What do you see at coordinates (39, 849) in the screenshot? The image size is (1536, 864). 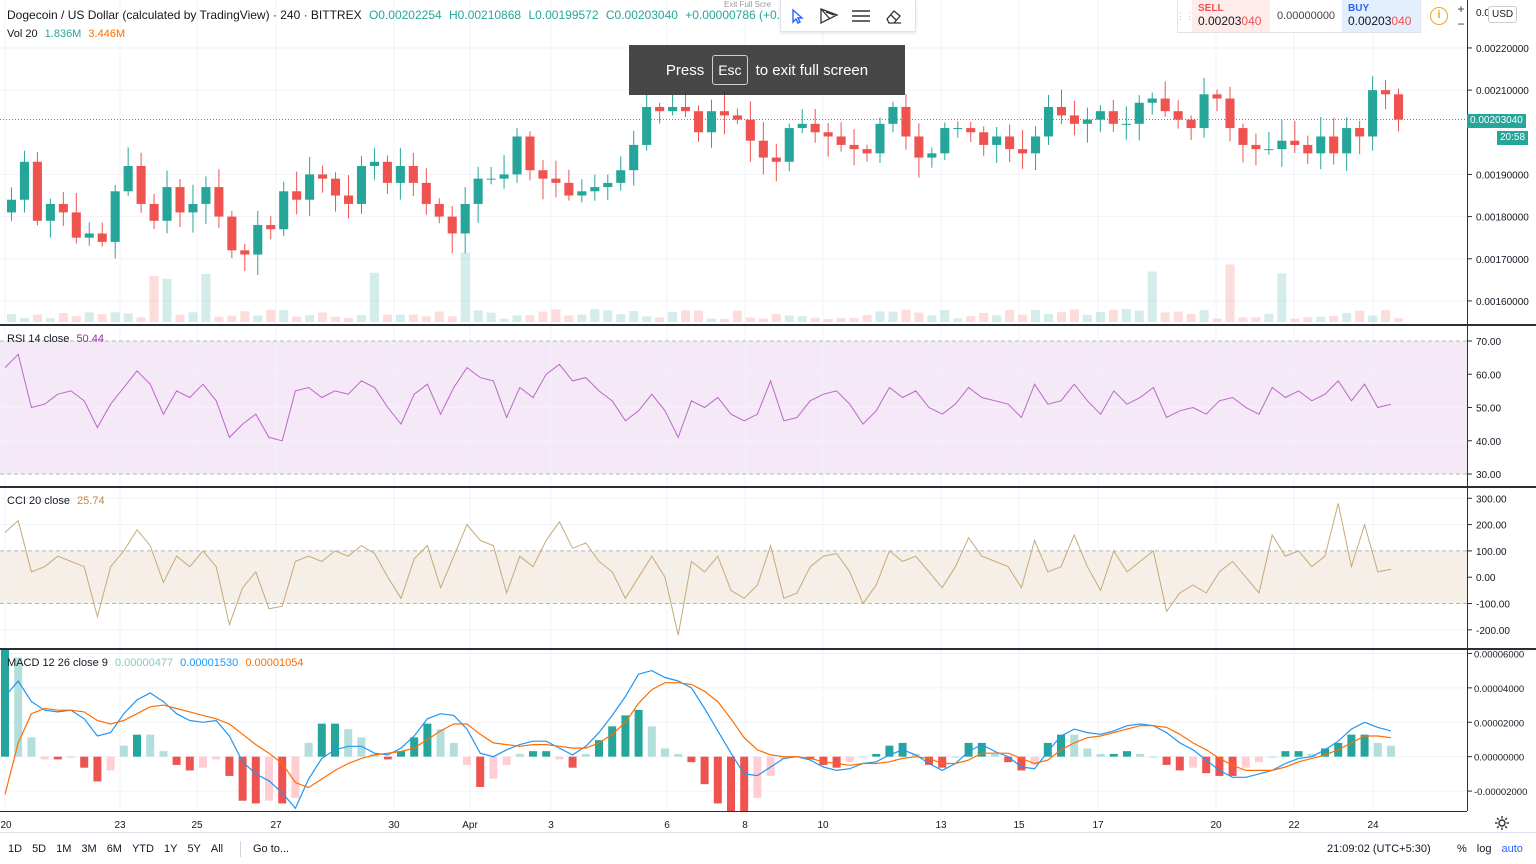 I see `range-button-5d: 5D` at bounding box center [39, 849].